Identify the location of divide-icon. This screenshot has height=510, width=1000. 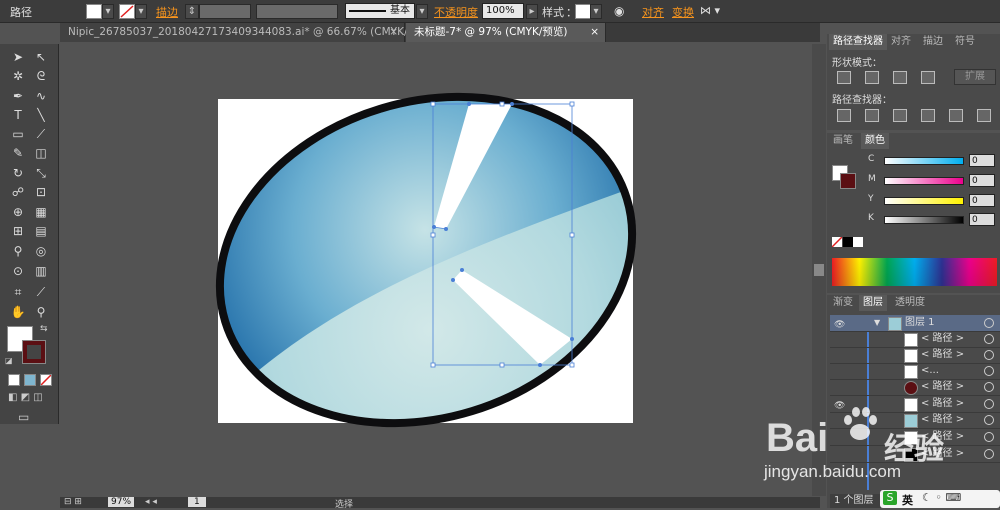
(844, 115).